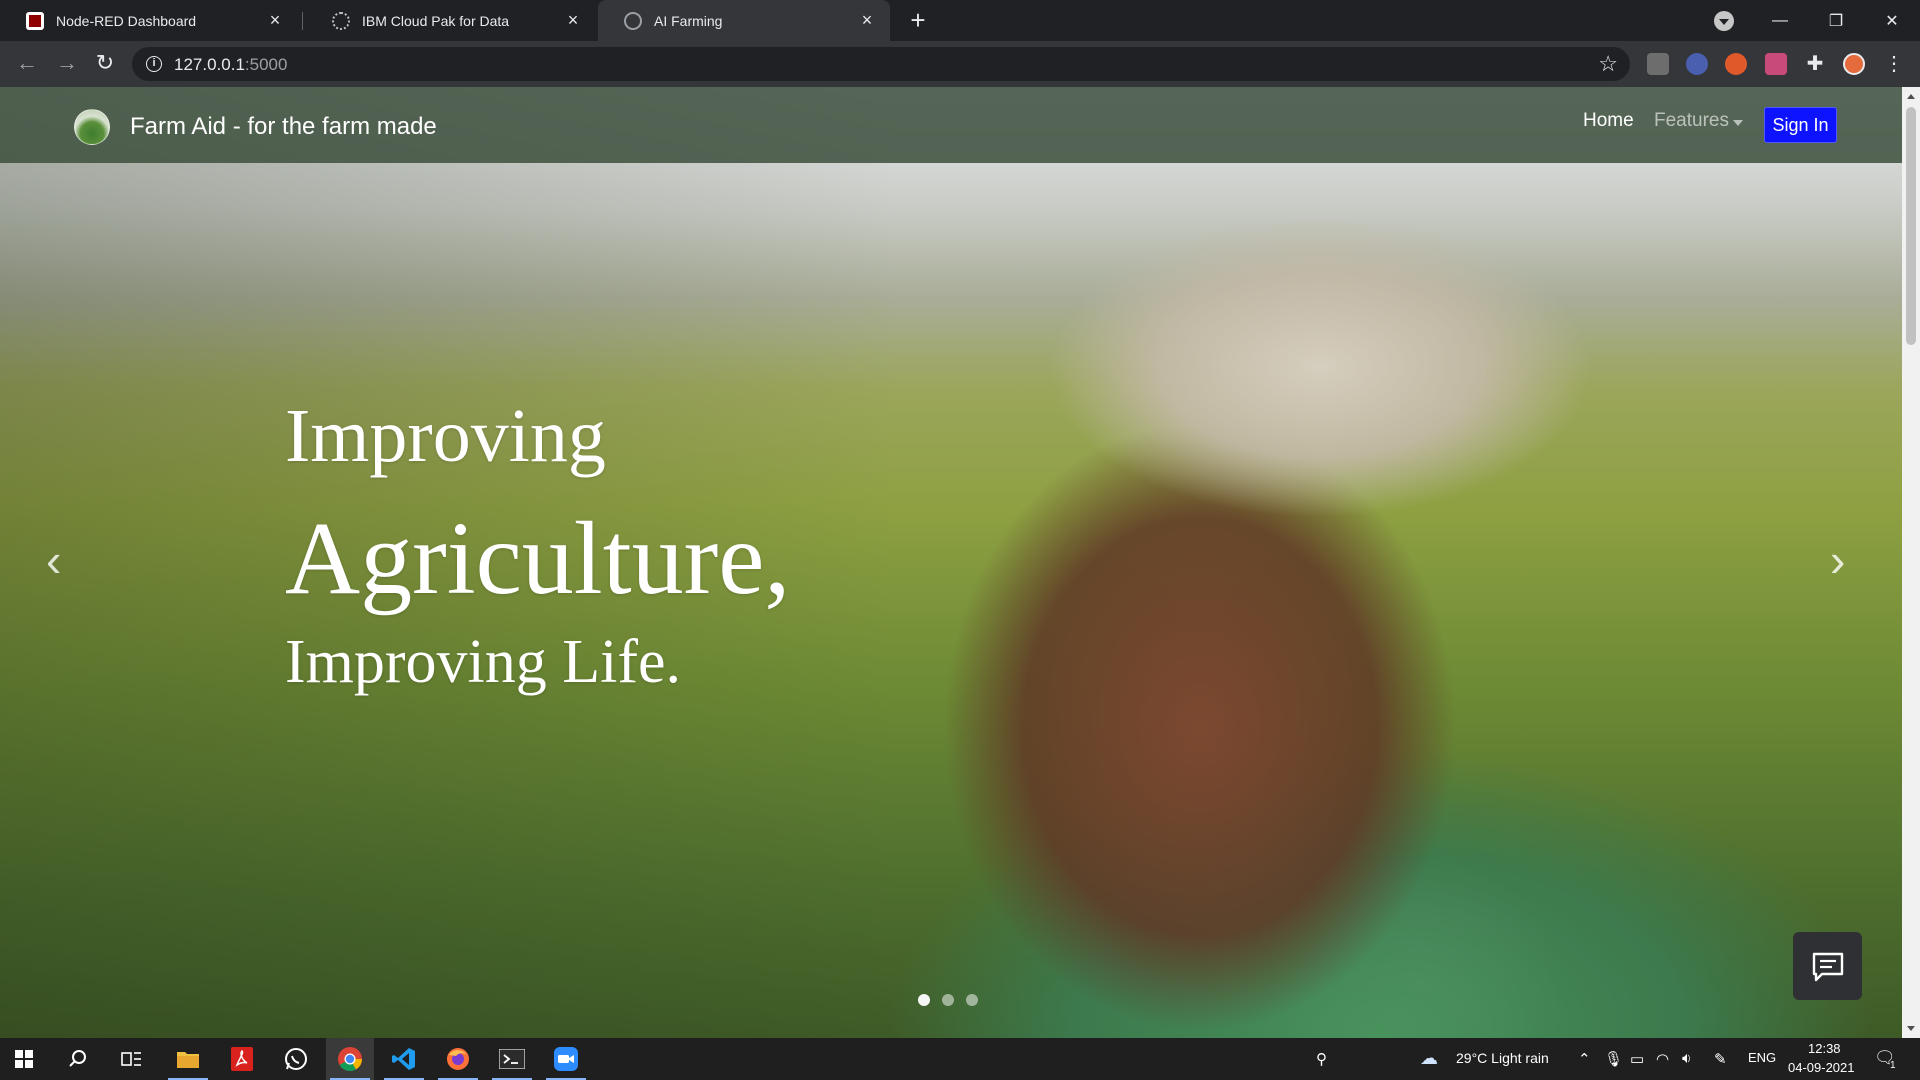  What do you see at coordinates (27, 64) in the screenshot?
I see `back-arrow-icon: ←` at bounding box center [27, 64].